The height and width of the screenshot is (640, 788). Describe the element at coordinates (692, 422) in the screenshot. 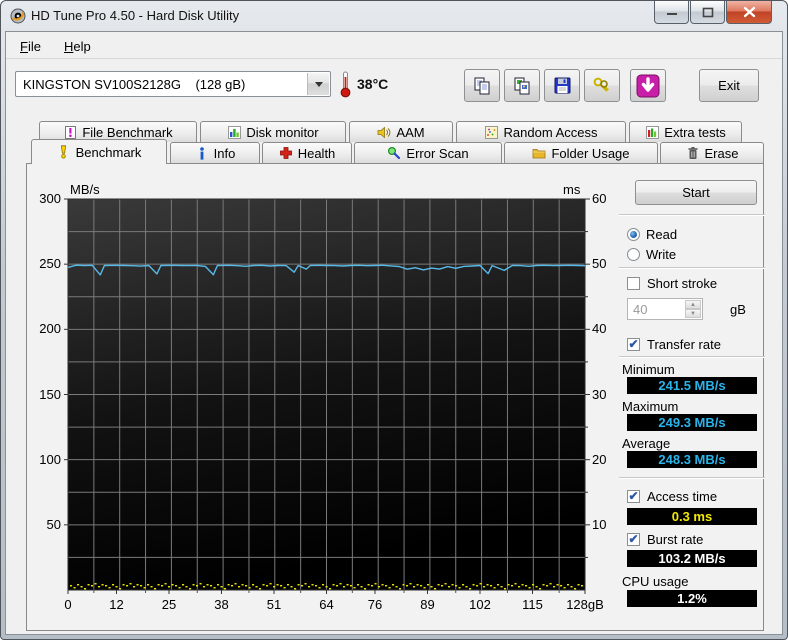

I see `maximum-value: 249.3 MB/s` at that location.